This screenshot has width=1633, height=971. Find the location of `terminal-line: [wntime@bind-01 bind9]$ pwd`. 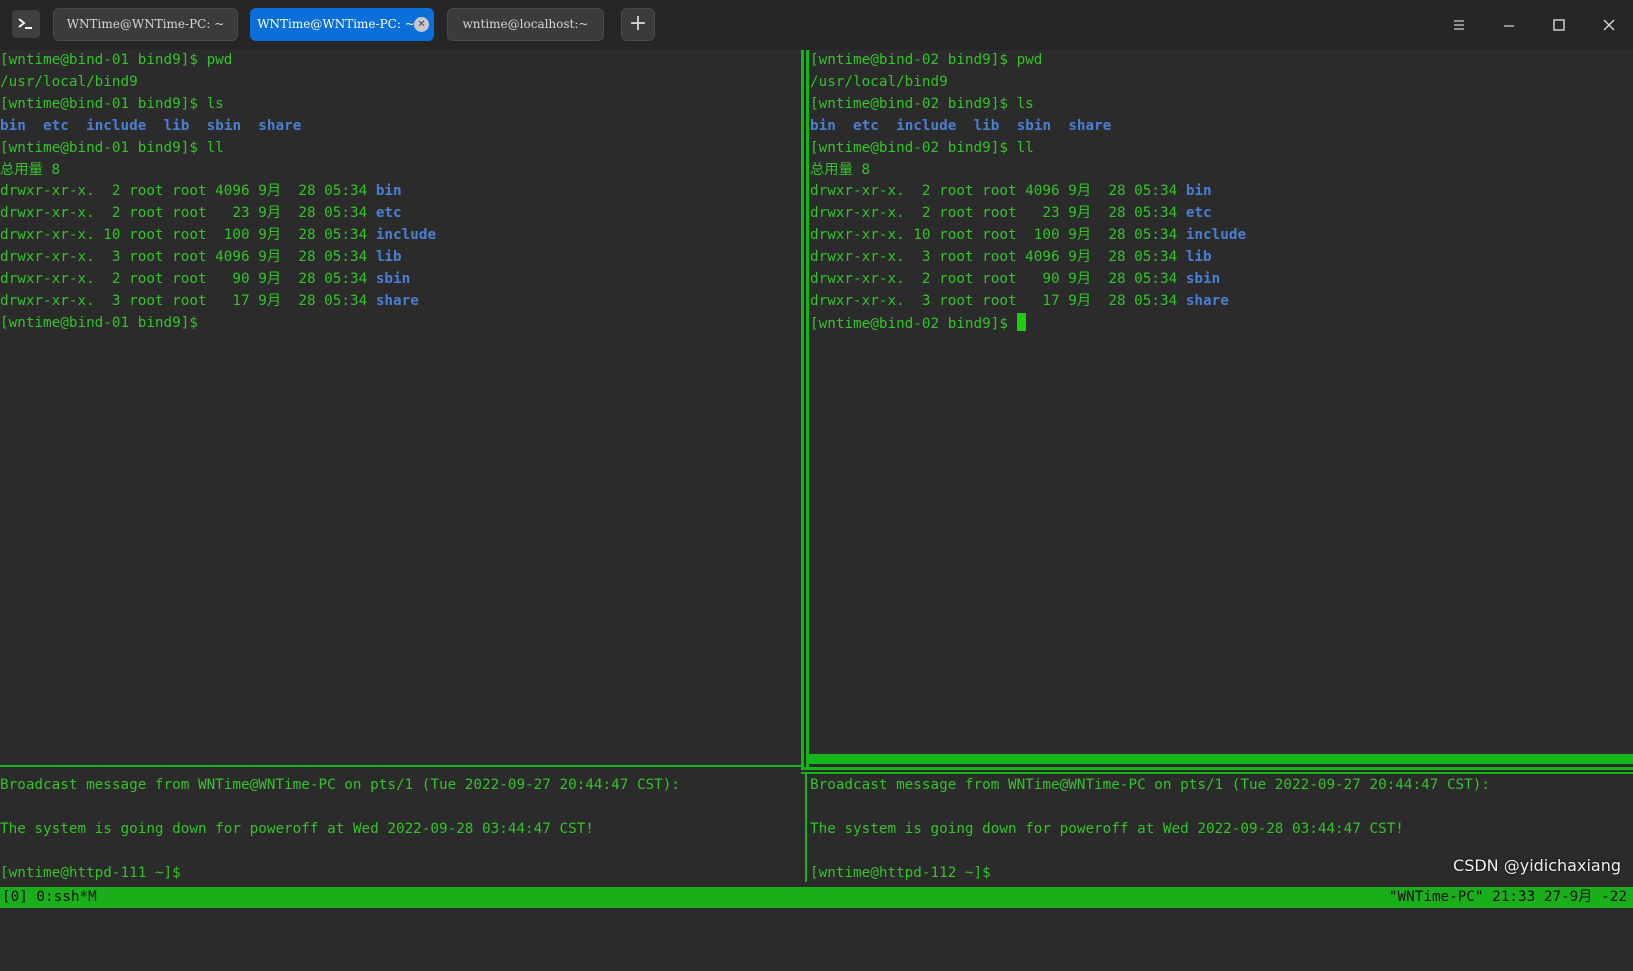

terminal-line: [wntime@bind-01 bind9]$ pwd is located at coordinates (116, 60).